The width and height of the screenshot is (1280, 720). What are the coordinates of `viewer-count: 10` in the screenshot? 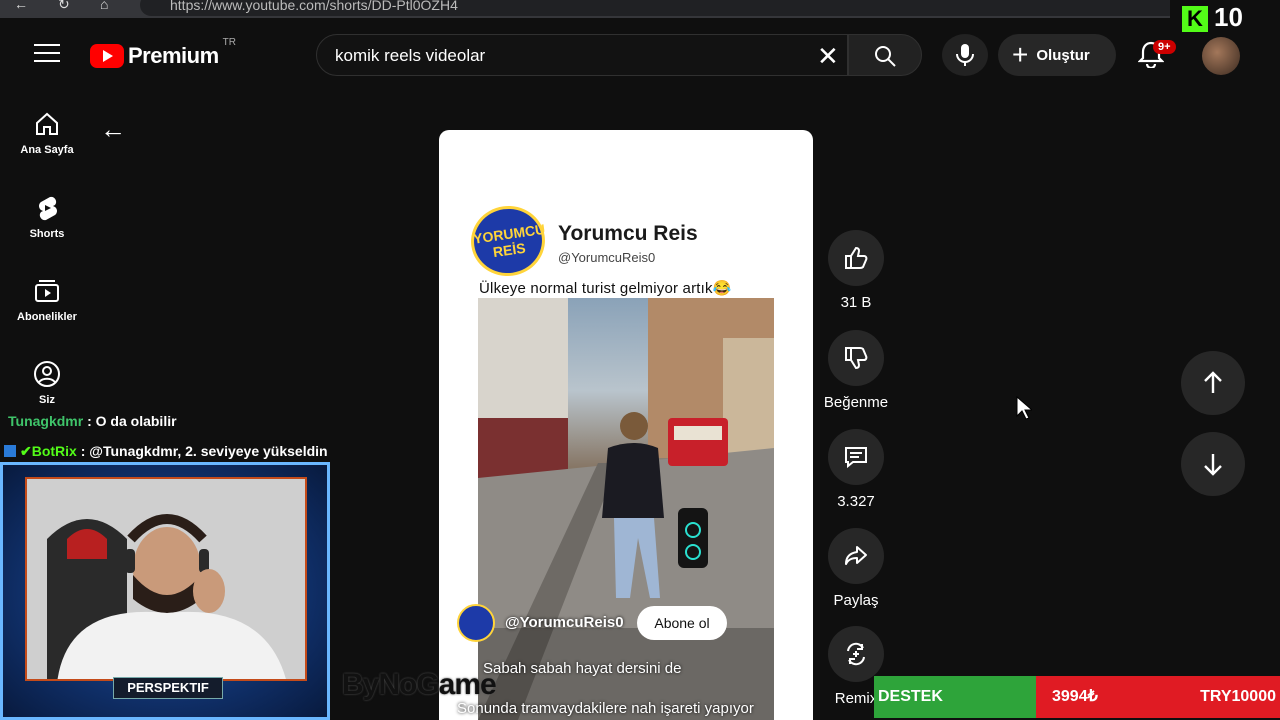 It's located at (1228, 17).